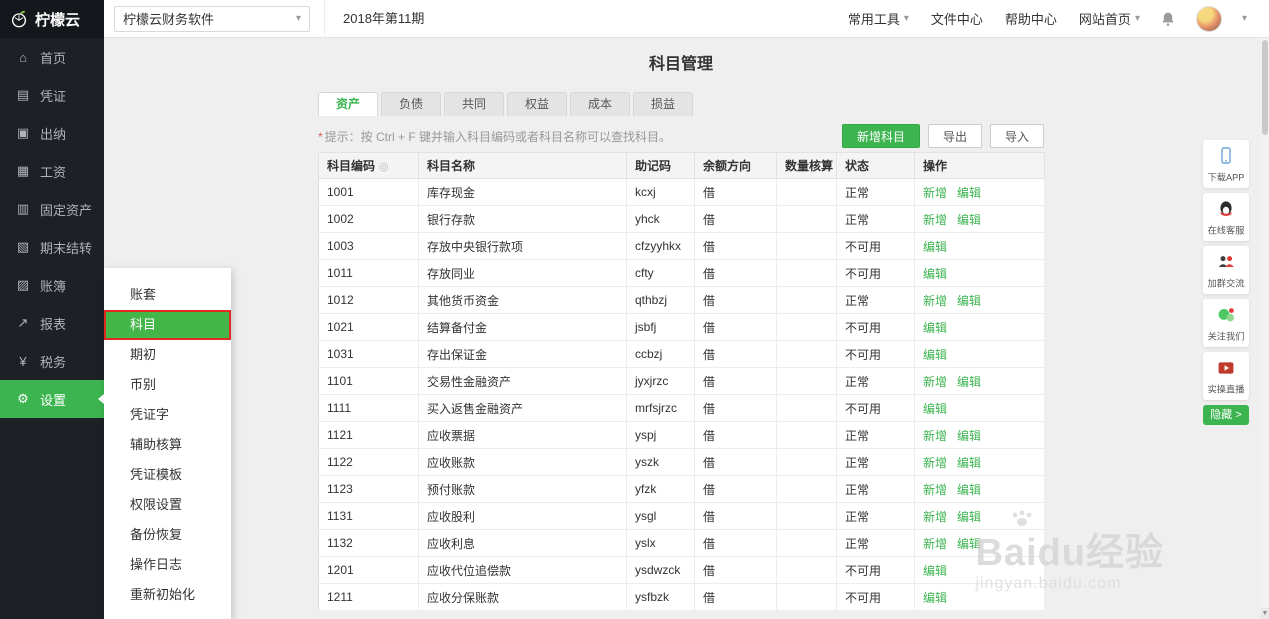 The image size is (1269, 619). I want to click on product-select: 柠檬云财务软件 ▾, so click(212, 18).